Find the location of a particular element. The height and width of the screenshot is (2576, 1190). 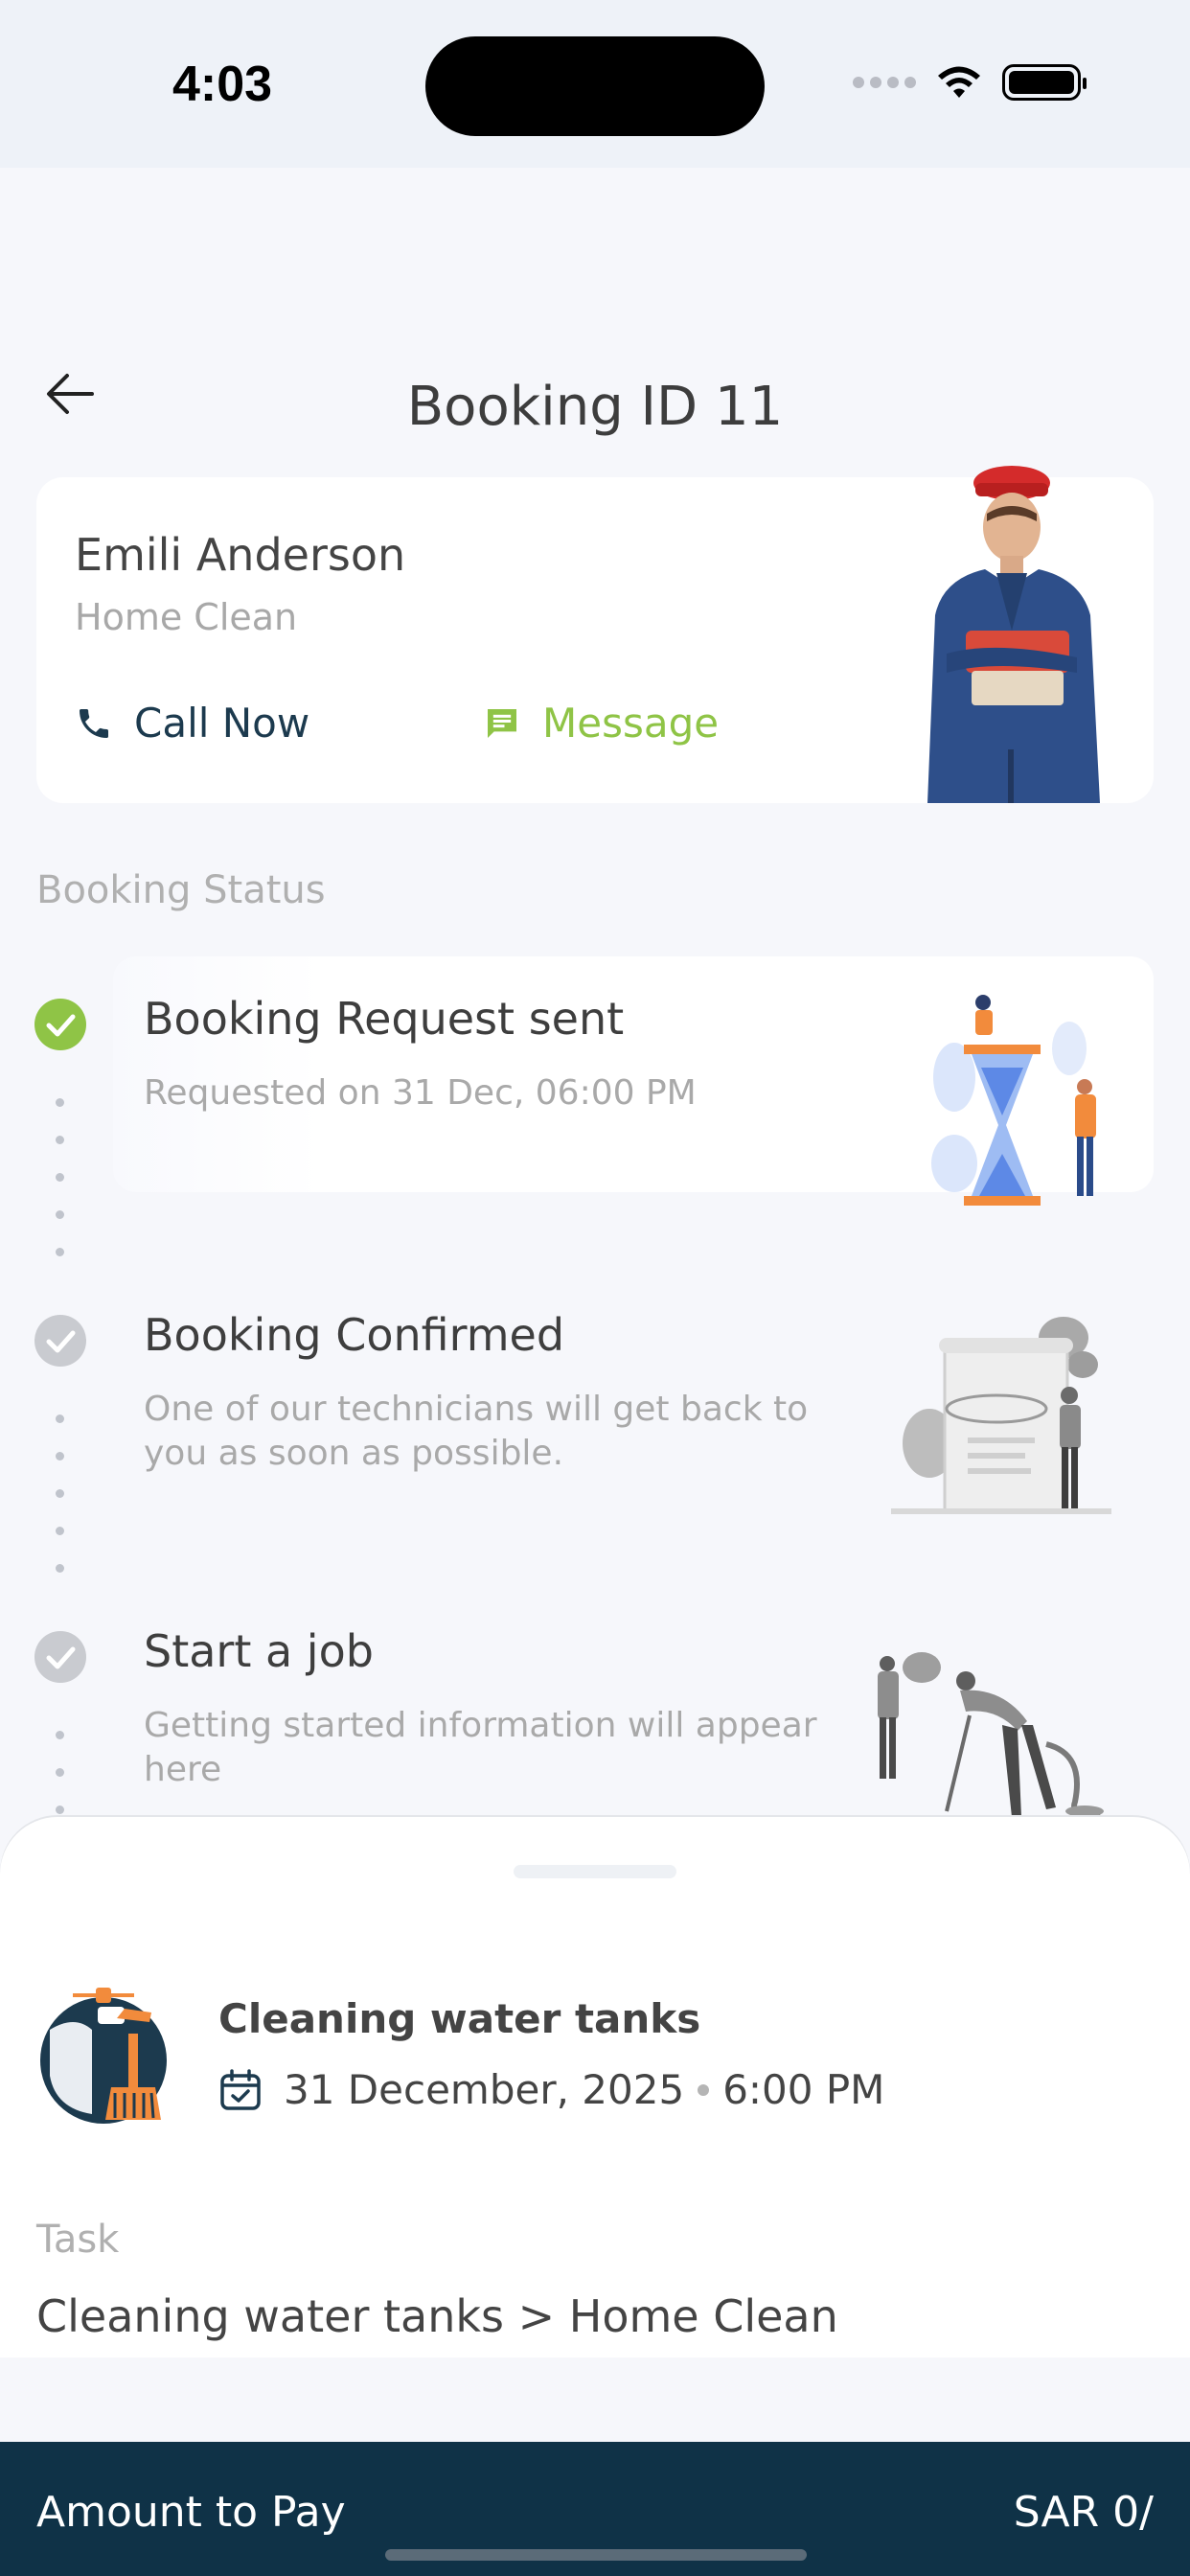

step-title-start-job: Start a job is located at coordinates (259, 1651).